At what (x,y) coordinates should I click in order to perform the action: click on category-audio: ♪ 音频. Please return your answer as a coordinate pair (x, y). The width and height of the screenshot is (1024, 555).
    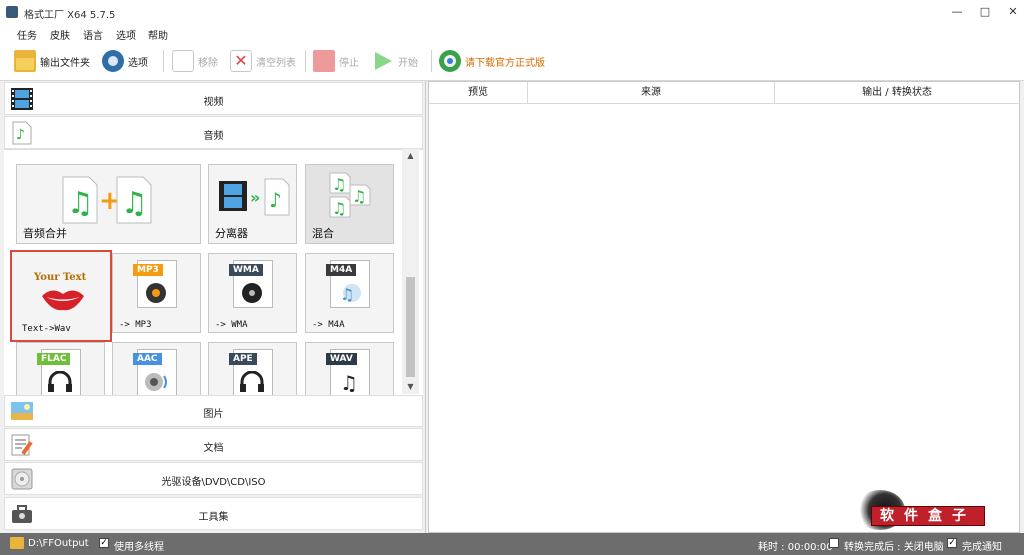
    Looking at the image, I should click on (213, 132).